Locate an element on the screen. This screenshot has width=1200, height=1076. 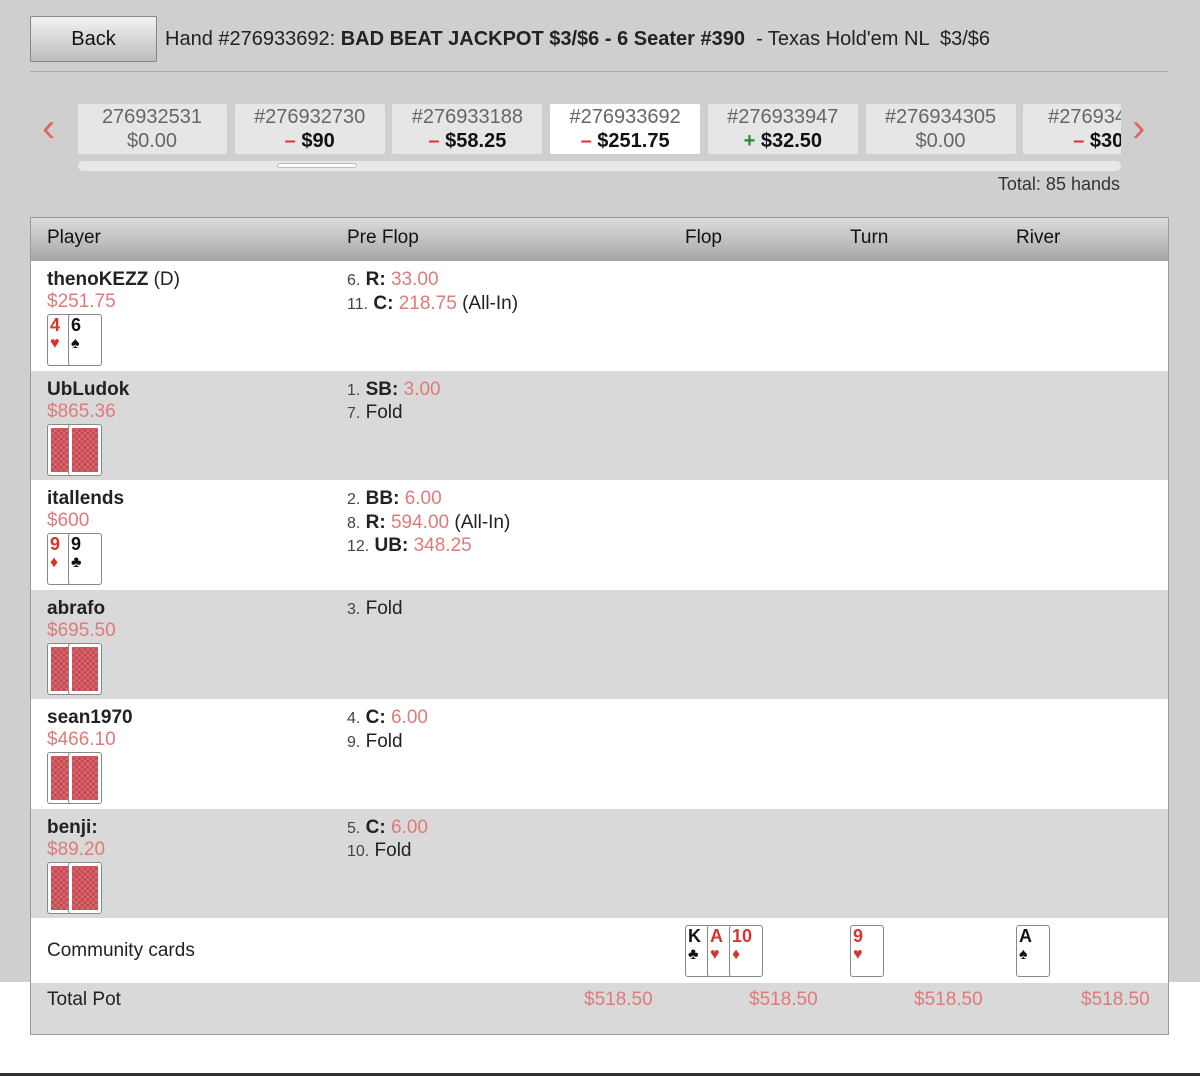
hand-tab-number: #276933692 is located at coordinates (625, 117).